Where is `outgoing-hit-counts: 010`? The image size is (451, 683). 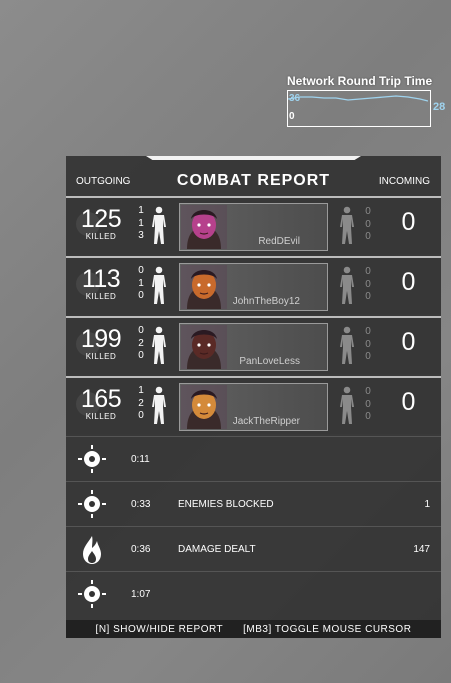 outgoing-hit-counts: 010 is located at coordinates (141, 284).